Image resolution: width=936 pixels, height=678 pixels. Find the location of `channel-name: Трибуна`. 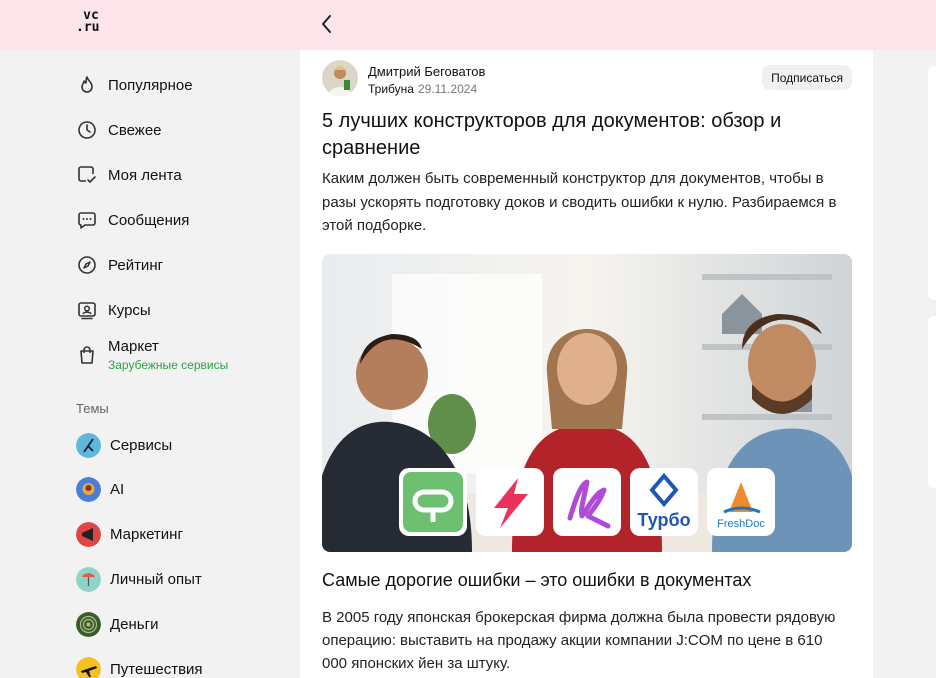

channel-name: Трибуна is located at coordinates (391, 89).